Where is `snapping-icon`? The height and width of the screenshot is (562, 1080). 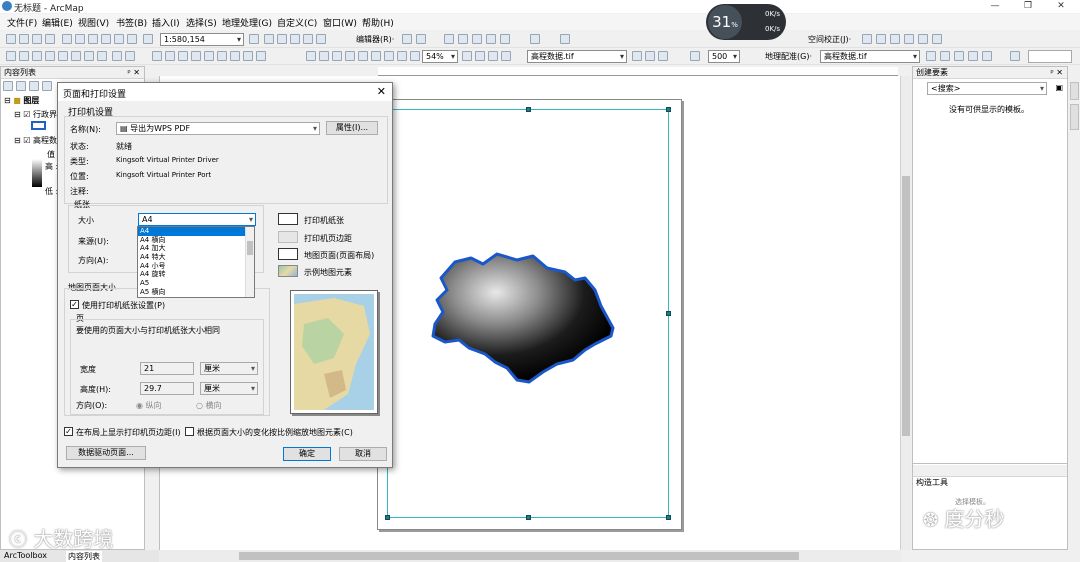 snapping-icon is located at coordinates (565, 39).